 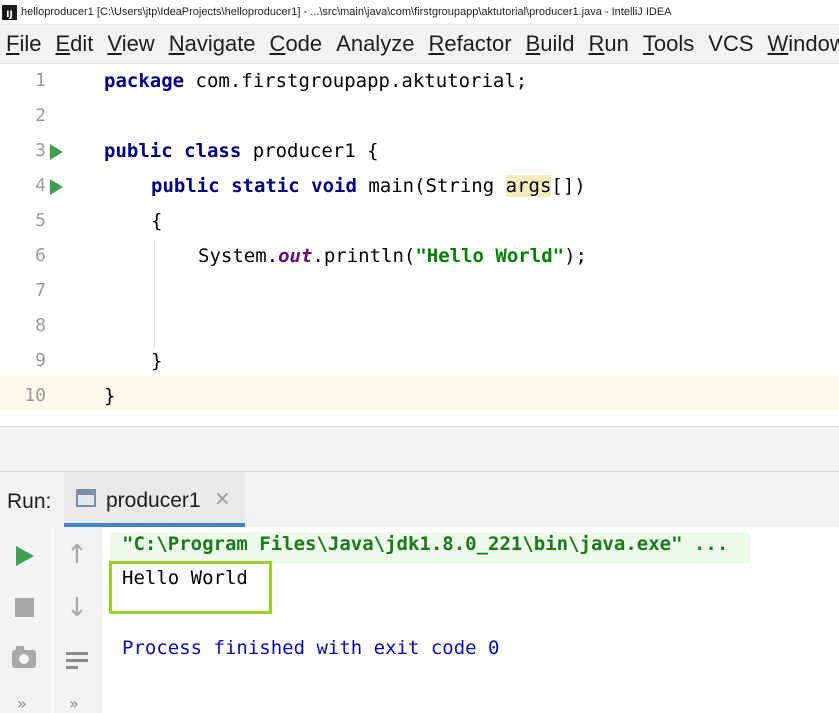 I want to click on line-number: 5, so click(x=40, y=220).